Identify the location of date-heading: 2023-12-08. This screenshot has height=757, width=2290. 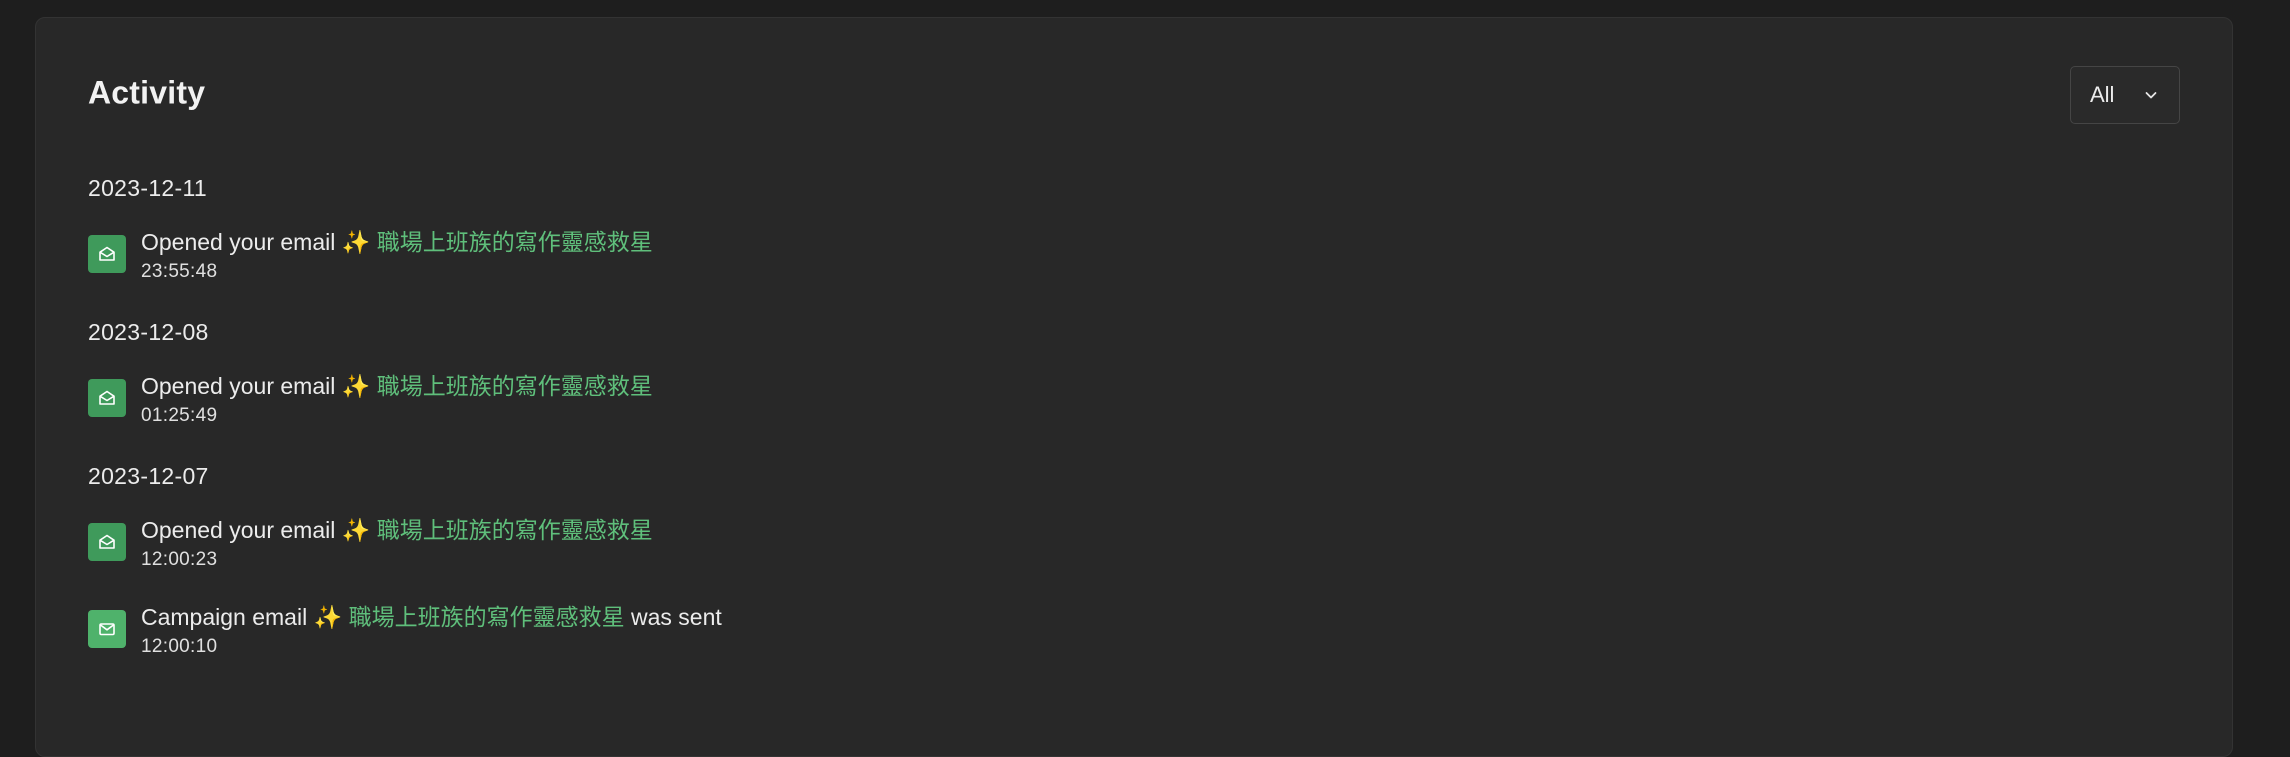
(148, 332).